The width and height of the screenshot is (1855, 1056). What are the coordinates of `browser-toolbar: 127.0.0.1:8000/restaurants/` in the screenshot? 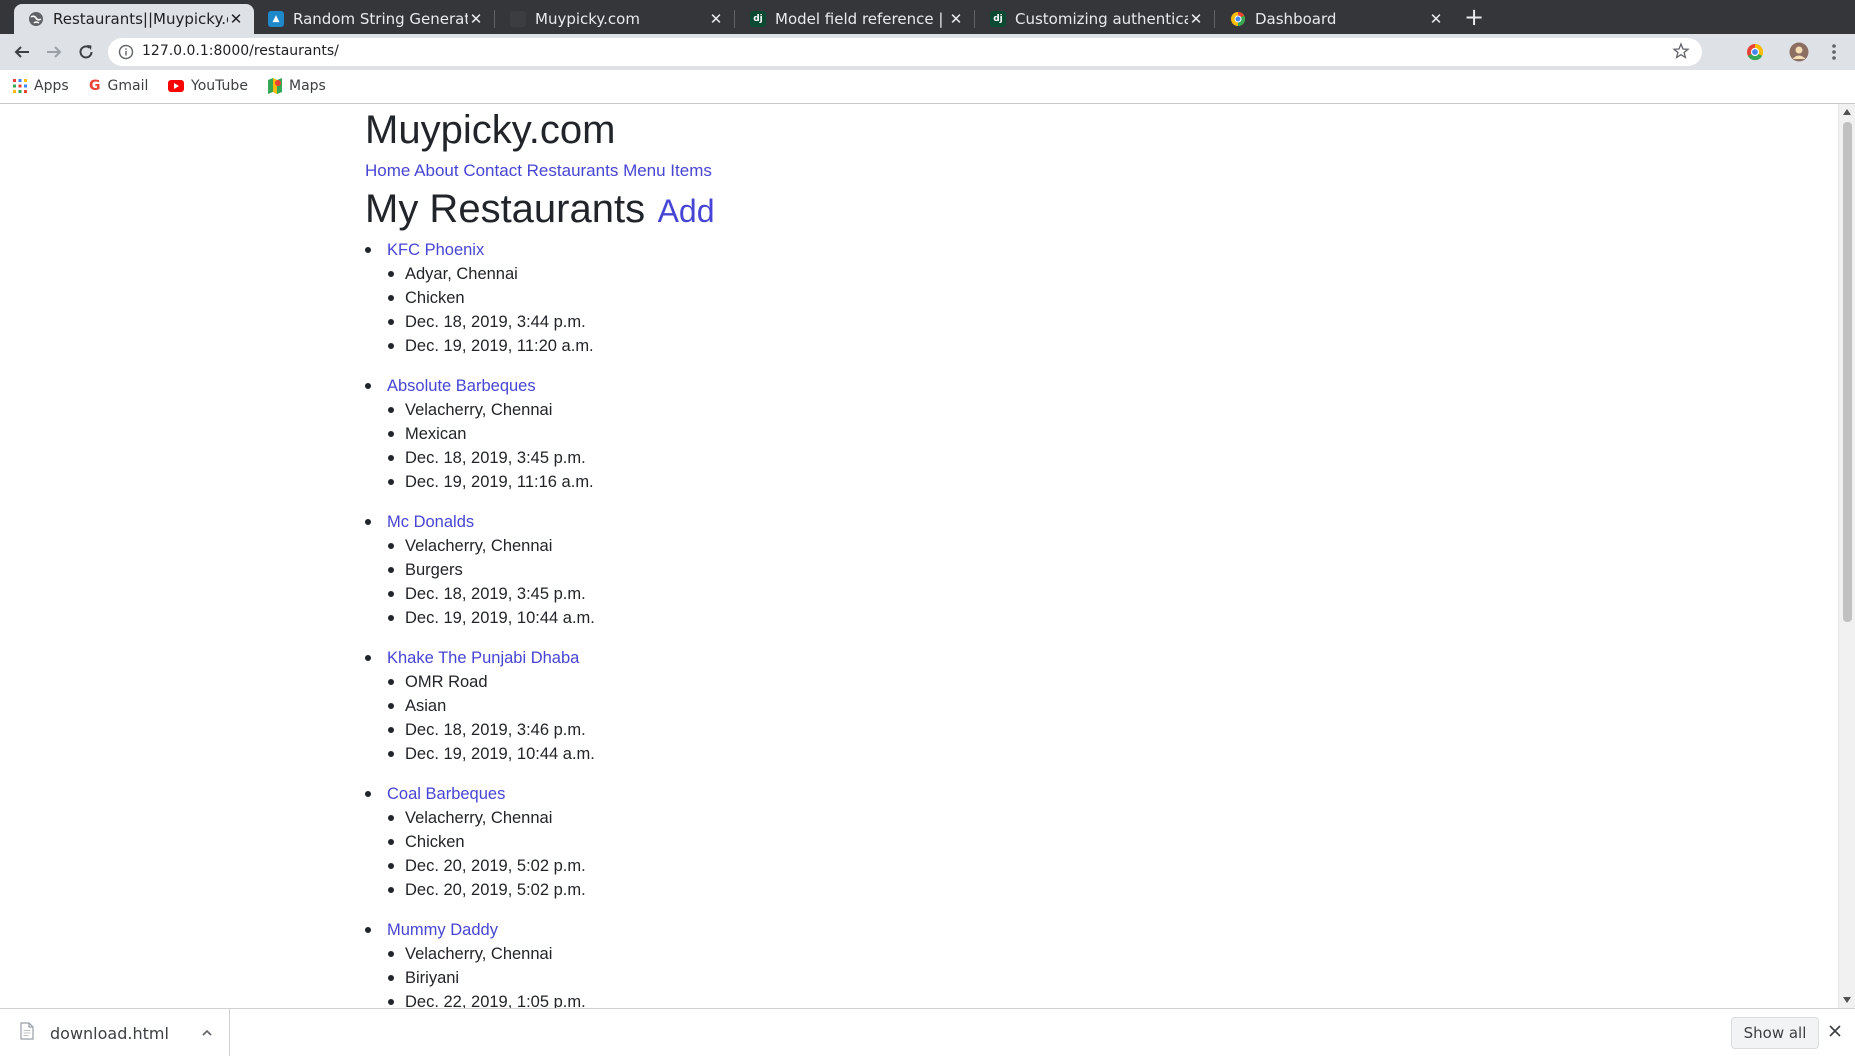 It's located at (927, 52).